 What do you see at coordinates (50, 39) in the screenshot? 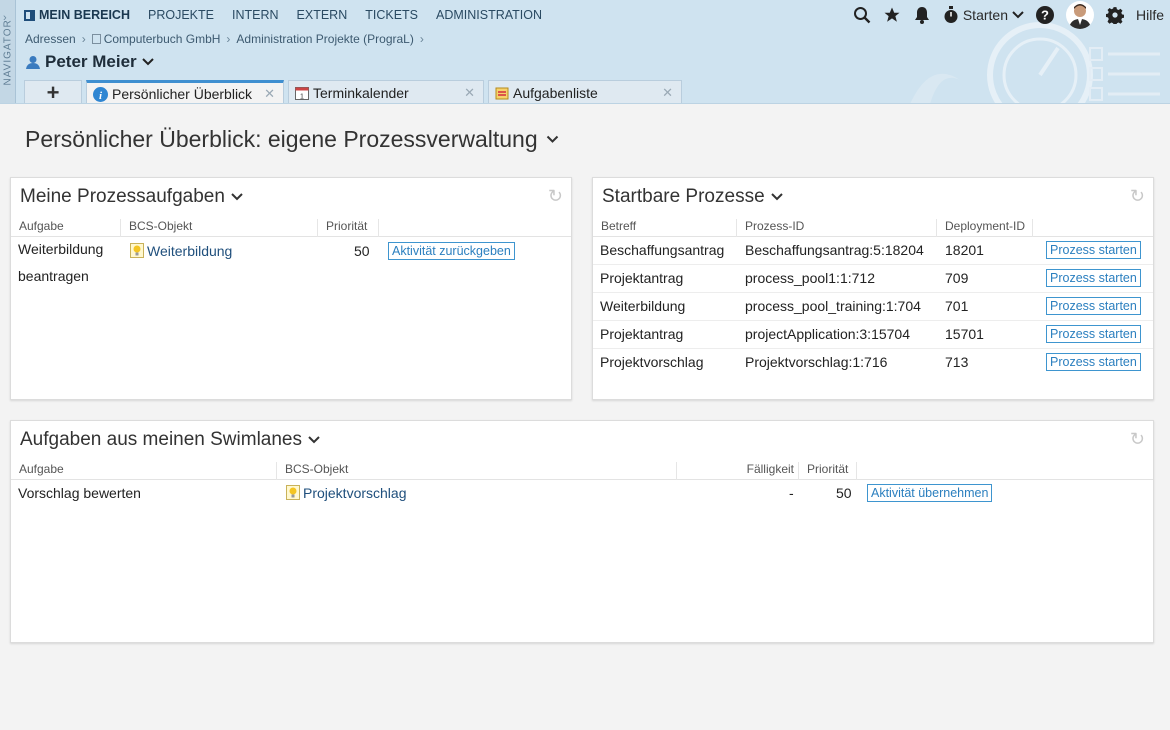
I see `breadcrumb-item-adressen: Adressen` at bounding box center [50, 39].